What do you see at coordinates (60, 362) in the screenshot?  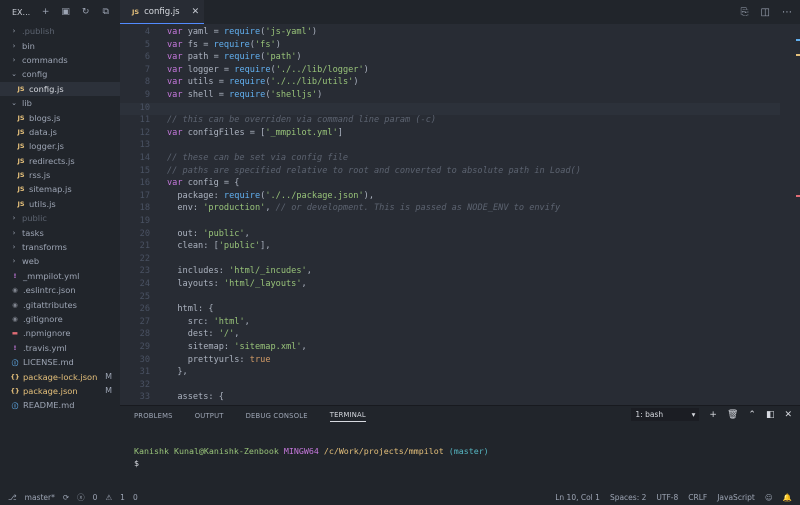 I see `file-tree-item: ⓘ LICENSE.md` at bounding box center [60, 362].